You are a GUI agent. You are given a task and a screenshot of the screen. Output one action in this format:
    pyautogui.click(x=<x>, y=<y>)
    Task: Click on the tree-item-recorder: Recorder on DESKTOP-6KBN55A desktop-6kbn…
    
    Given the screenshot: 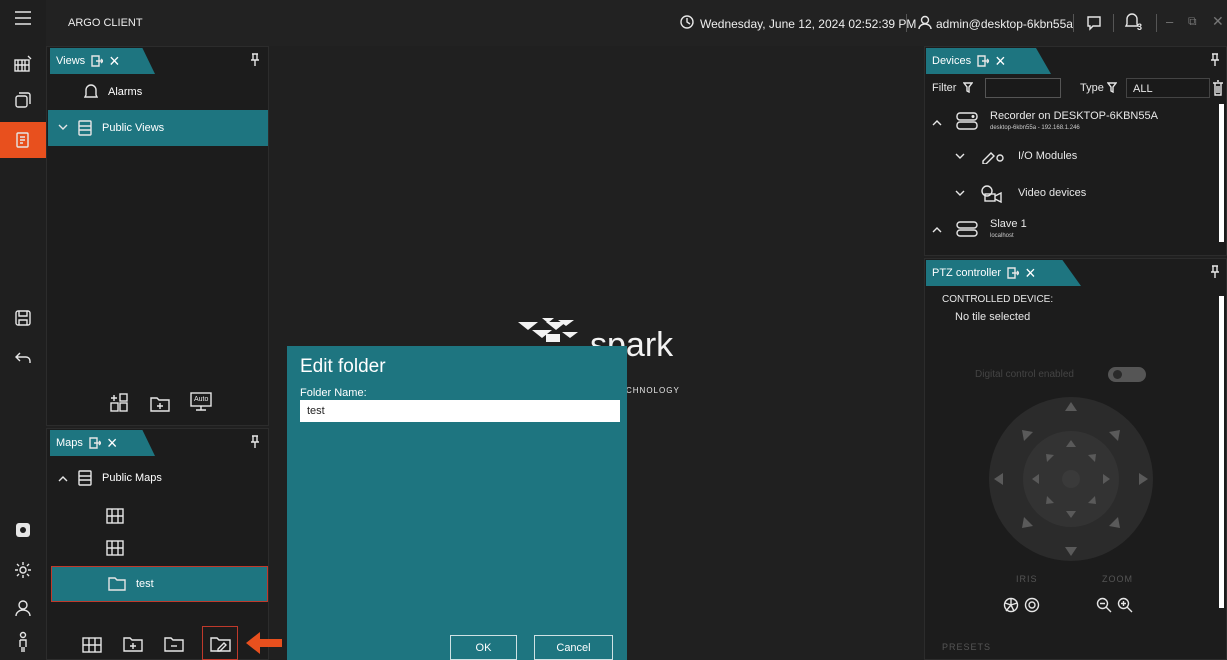 What is the action you would take?
    pyautogui.click(x=1072, y=128)
    